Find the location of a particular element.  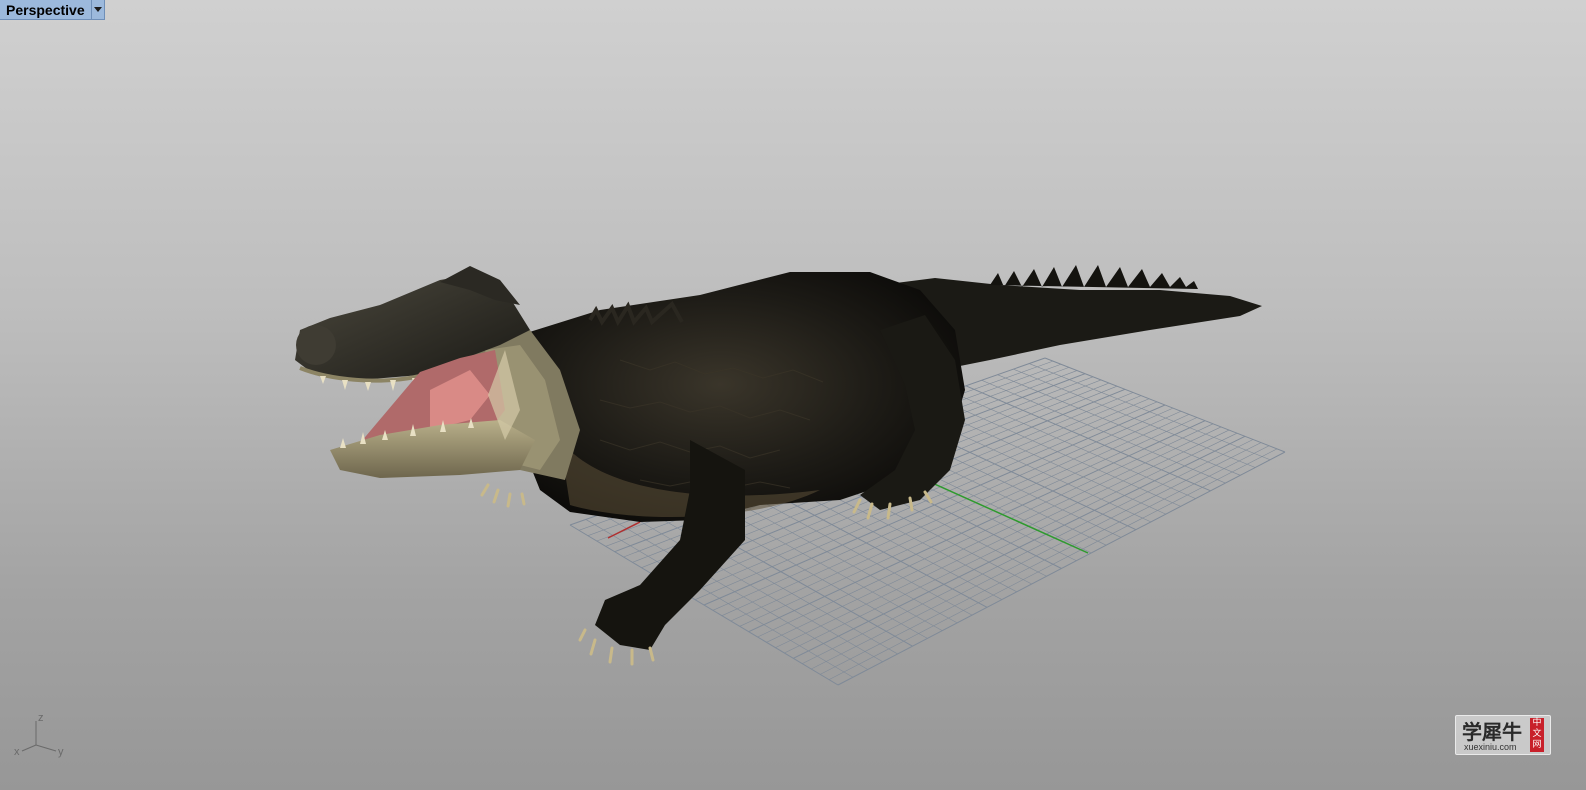

watermark-badge: 中 文 网 is located at coordinates (1537, 735).